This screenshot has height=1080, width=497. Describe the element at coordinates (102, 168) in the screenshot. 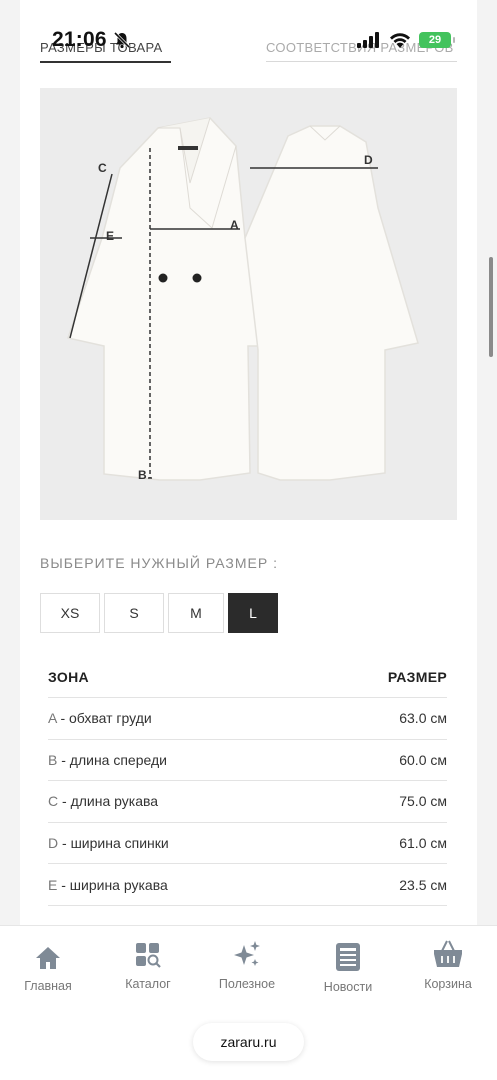

I see `diagram-label-c: C` at that location.